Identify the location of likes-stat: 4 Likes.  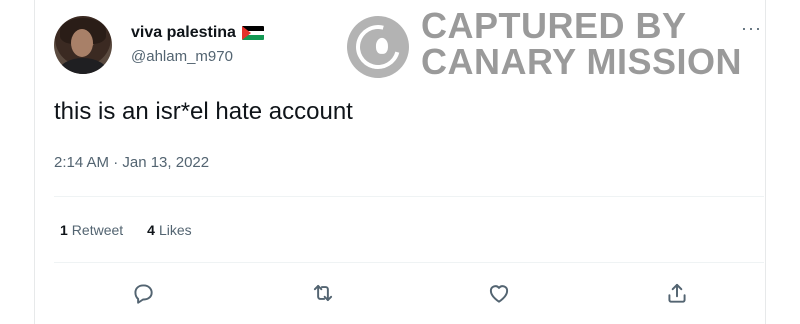
(169, 230).